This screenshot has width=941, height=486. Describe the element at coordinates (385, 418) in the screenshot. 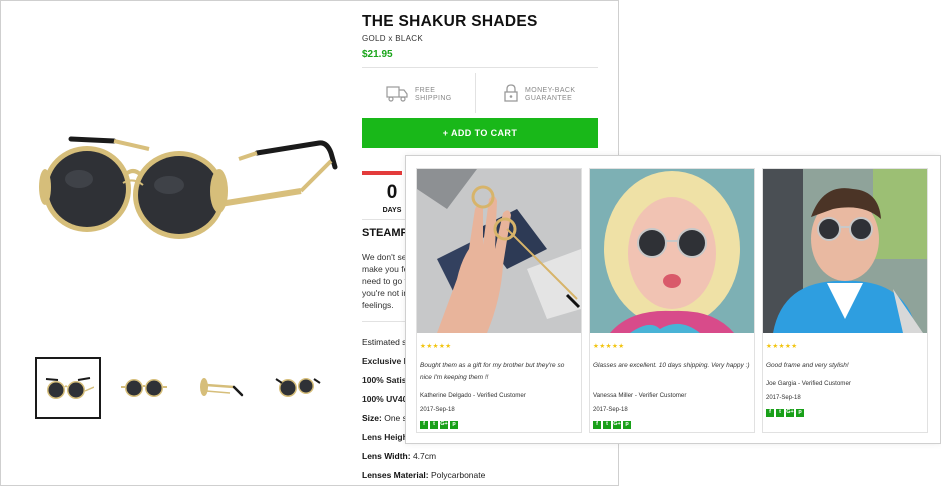

I see `spec-size: Size: One si` at that location.